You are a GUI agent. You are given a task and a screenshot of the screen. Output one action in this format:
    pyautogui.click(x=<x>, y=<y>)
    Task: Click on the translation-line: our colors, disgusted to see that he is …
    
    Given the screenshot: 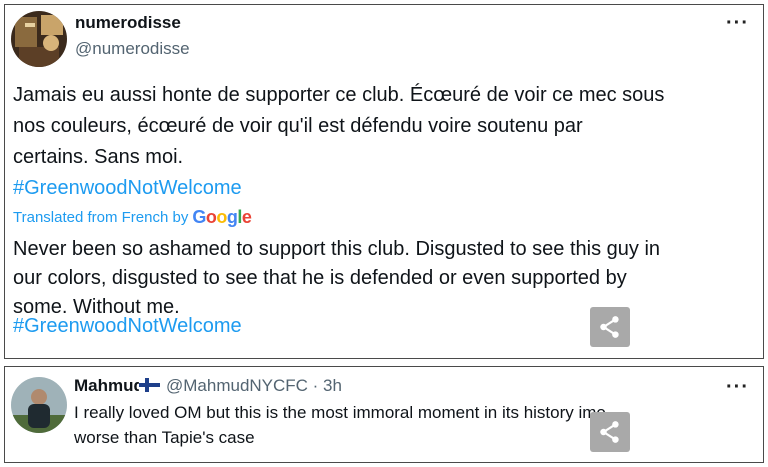 What is the action you would take?
    pyautogui.click(x=320, y=278)
    